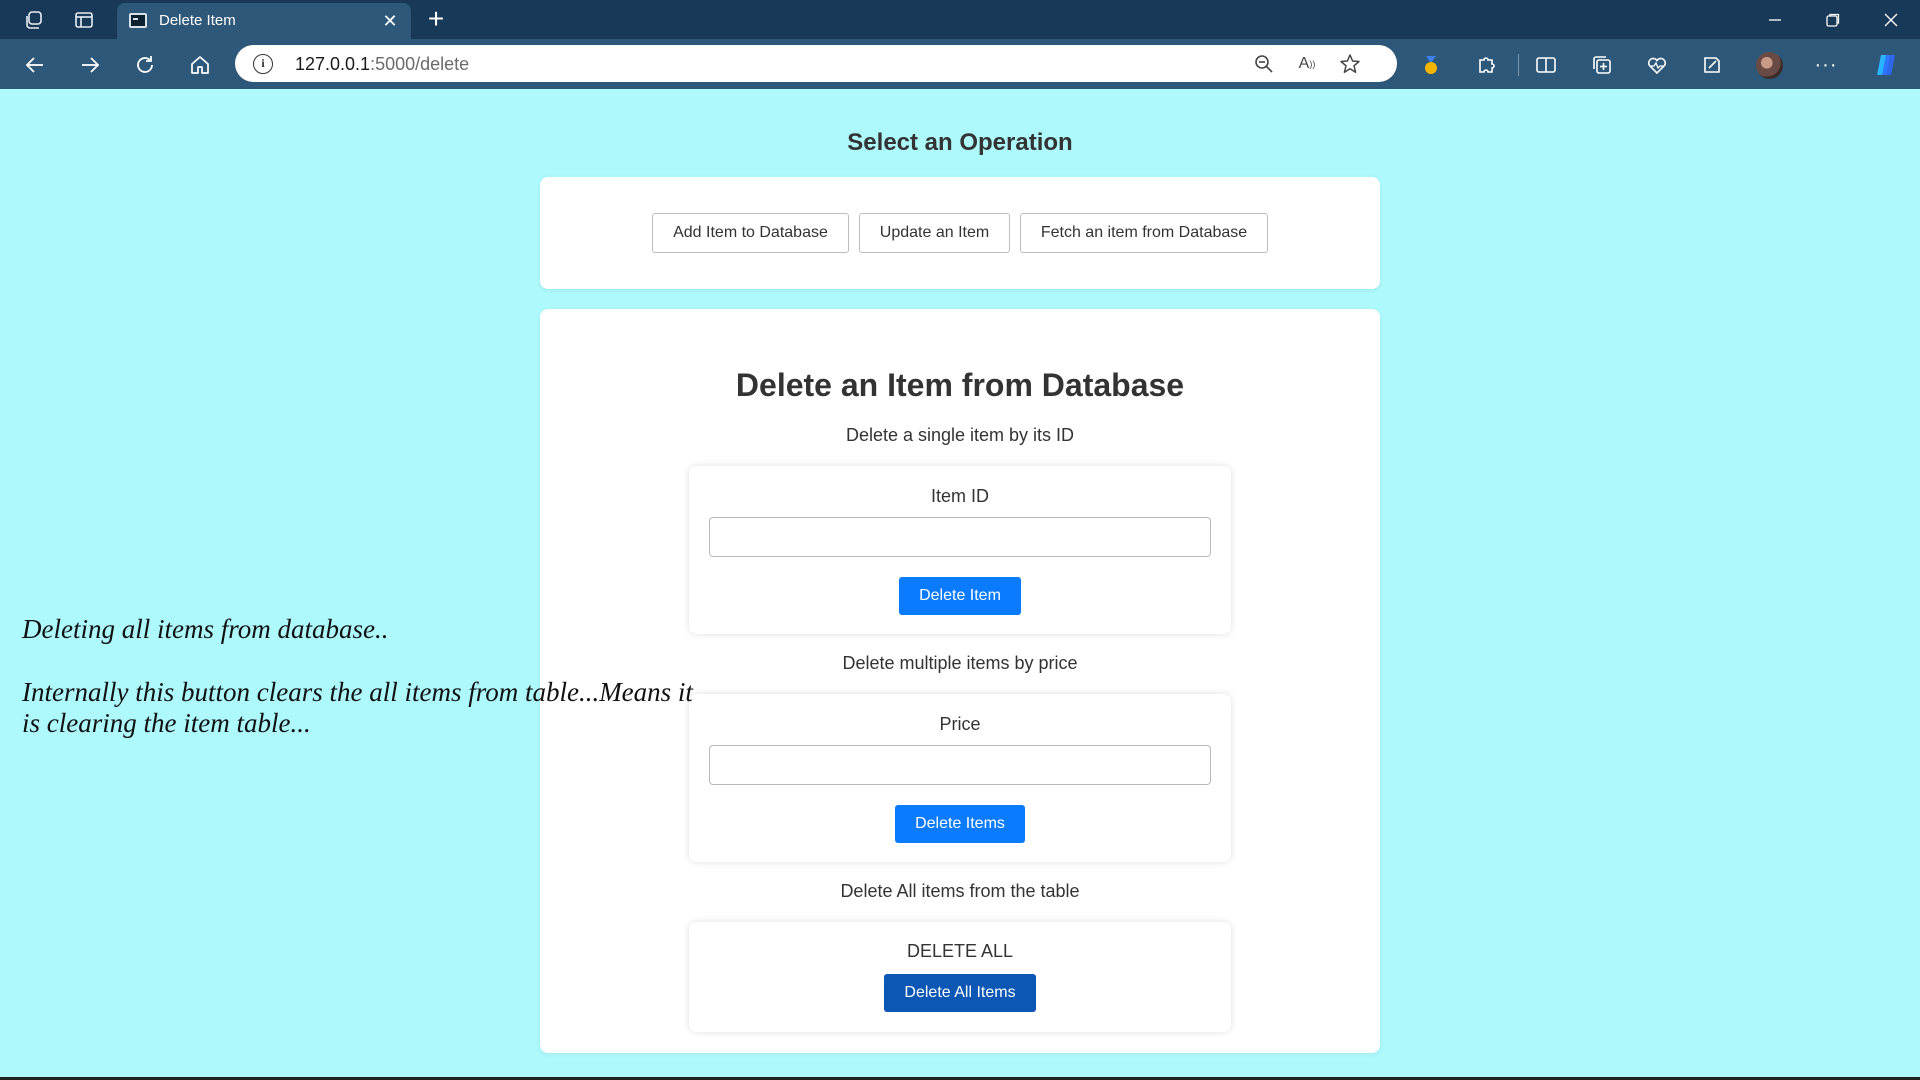 The width and height of the screenshot is (1920, 1080). What do you see at coordinates (960, 142) in the screenshot?
I see `operation-title: Select an Operation` at bounding box center [960, 142].